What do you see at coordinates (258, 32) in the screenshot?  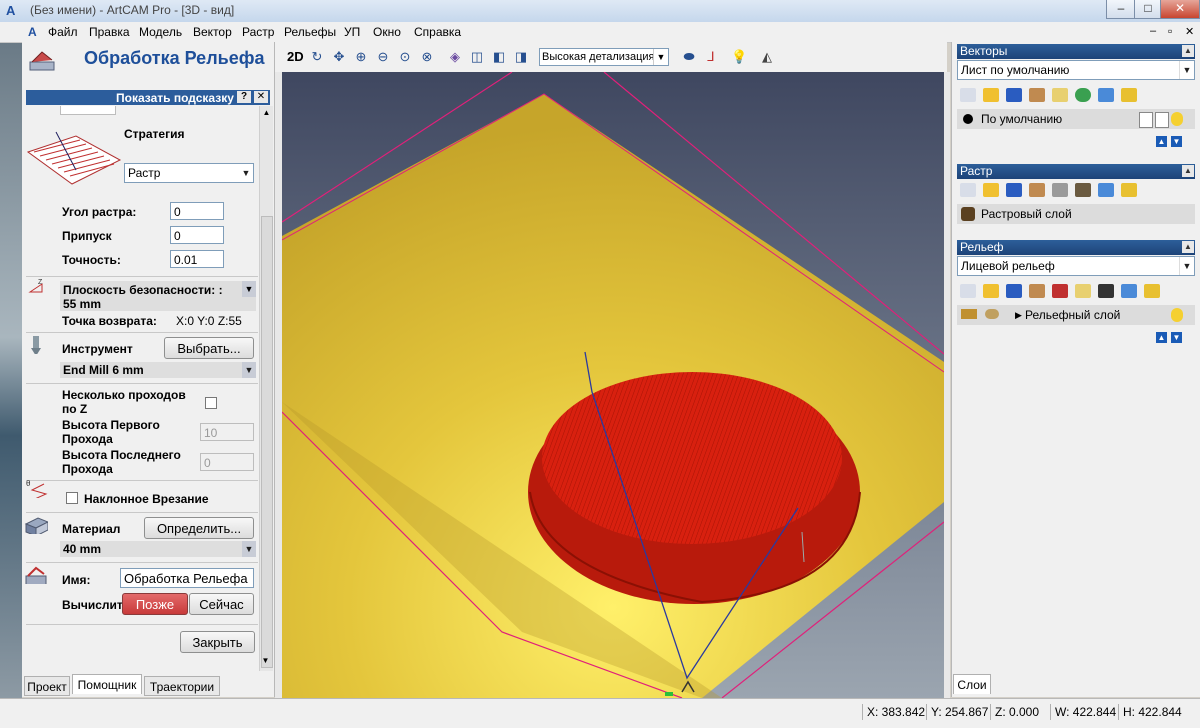 I see `menu-raster: Растр` at bounding box center [258, 32].